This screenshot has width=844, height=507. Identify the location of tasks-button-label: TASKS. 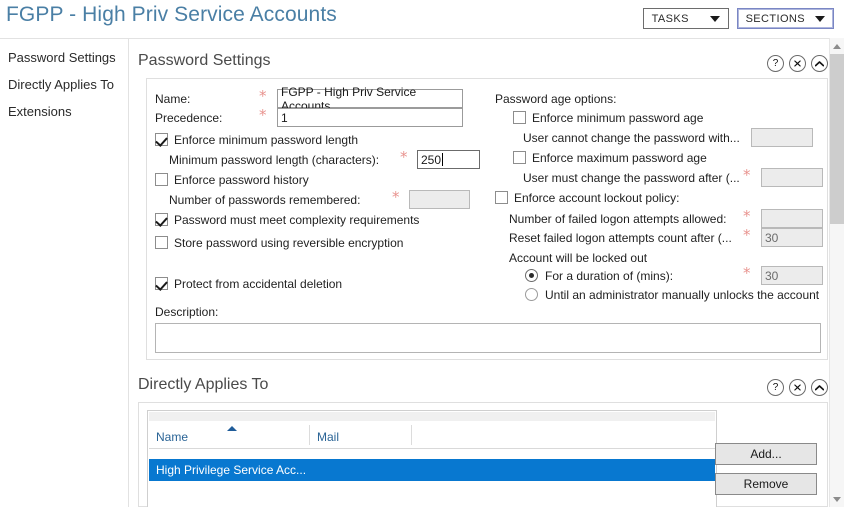
(670, 18).